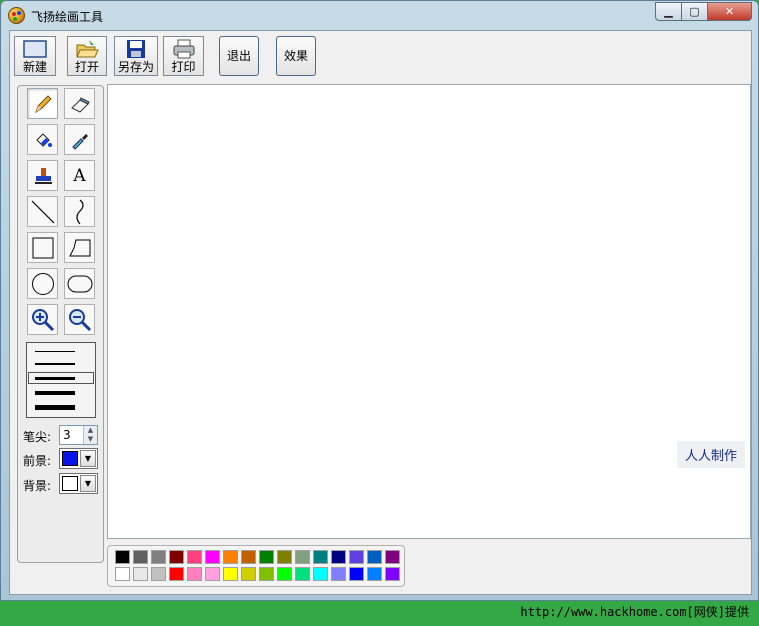  What do you see at coordinates (16, 15) in the screenshot?
I see `palette-app-icon` at bounding box center [16, 15].